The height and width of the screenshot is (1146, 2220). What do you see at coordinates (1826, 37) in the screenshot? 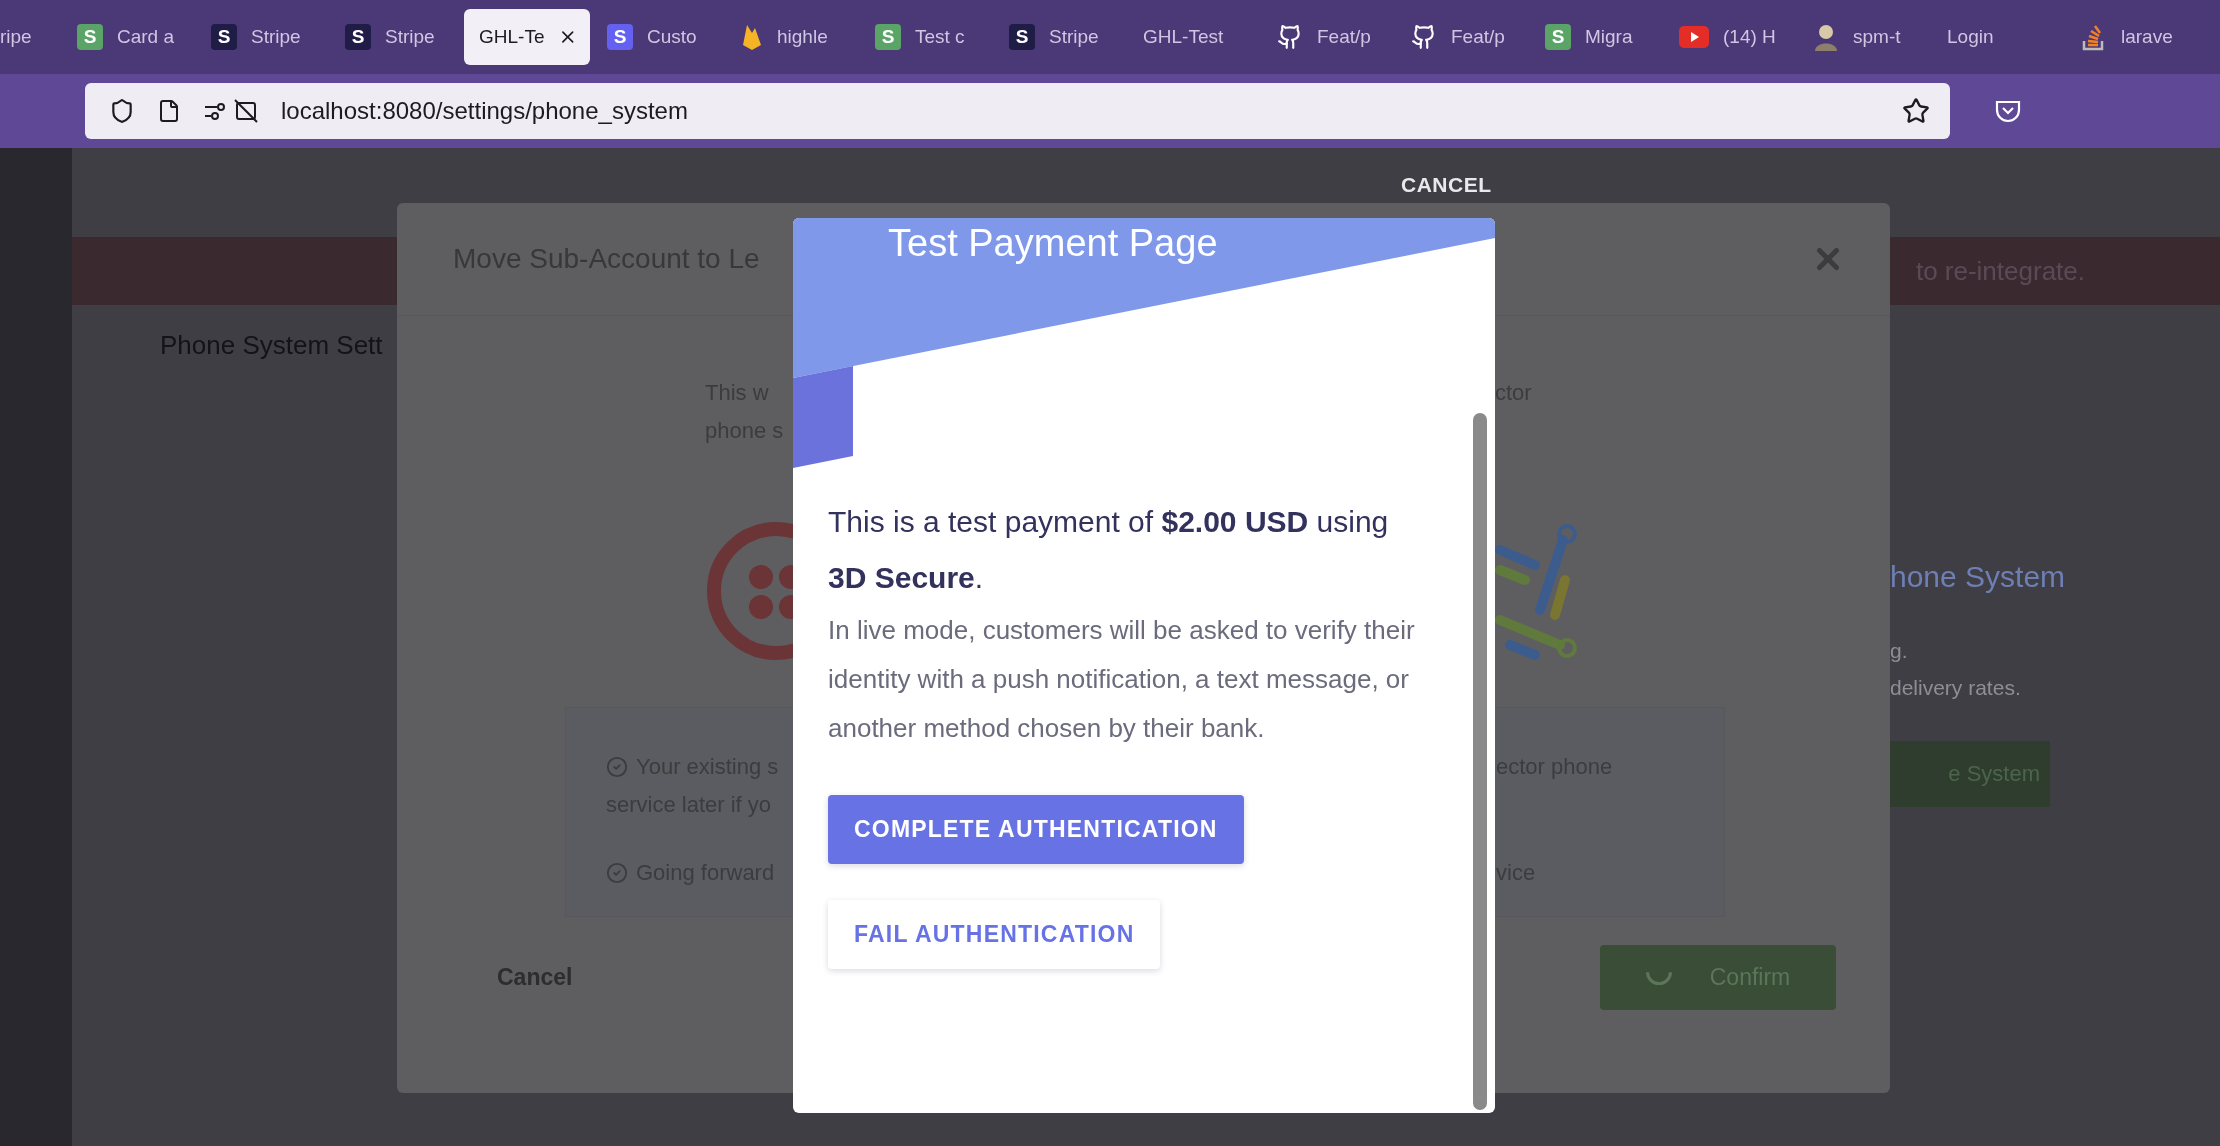
I see `avatar-icon` at bounding box center [1826, 37].